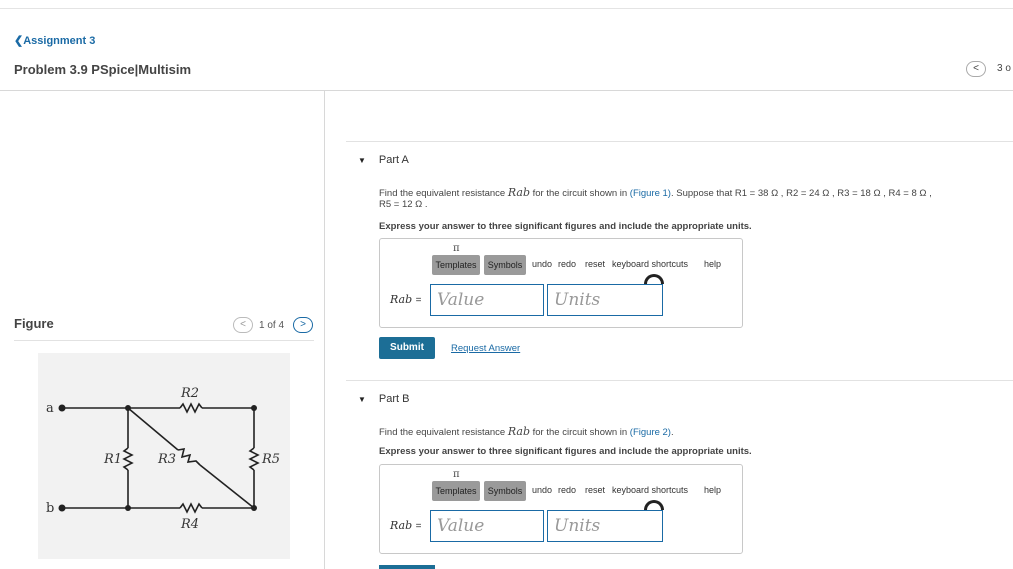 This screenshot has width=1013, height=569. I want to click on figure-1-link: (Figure 1), so click(650, 193).